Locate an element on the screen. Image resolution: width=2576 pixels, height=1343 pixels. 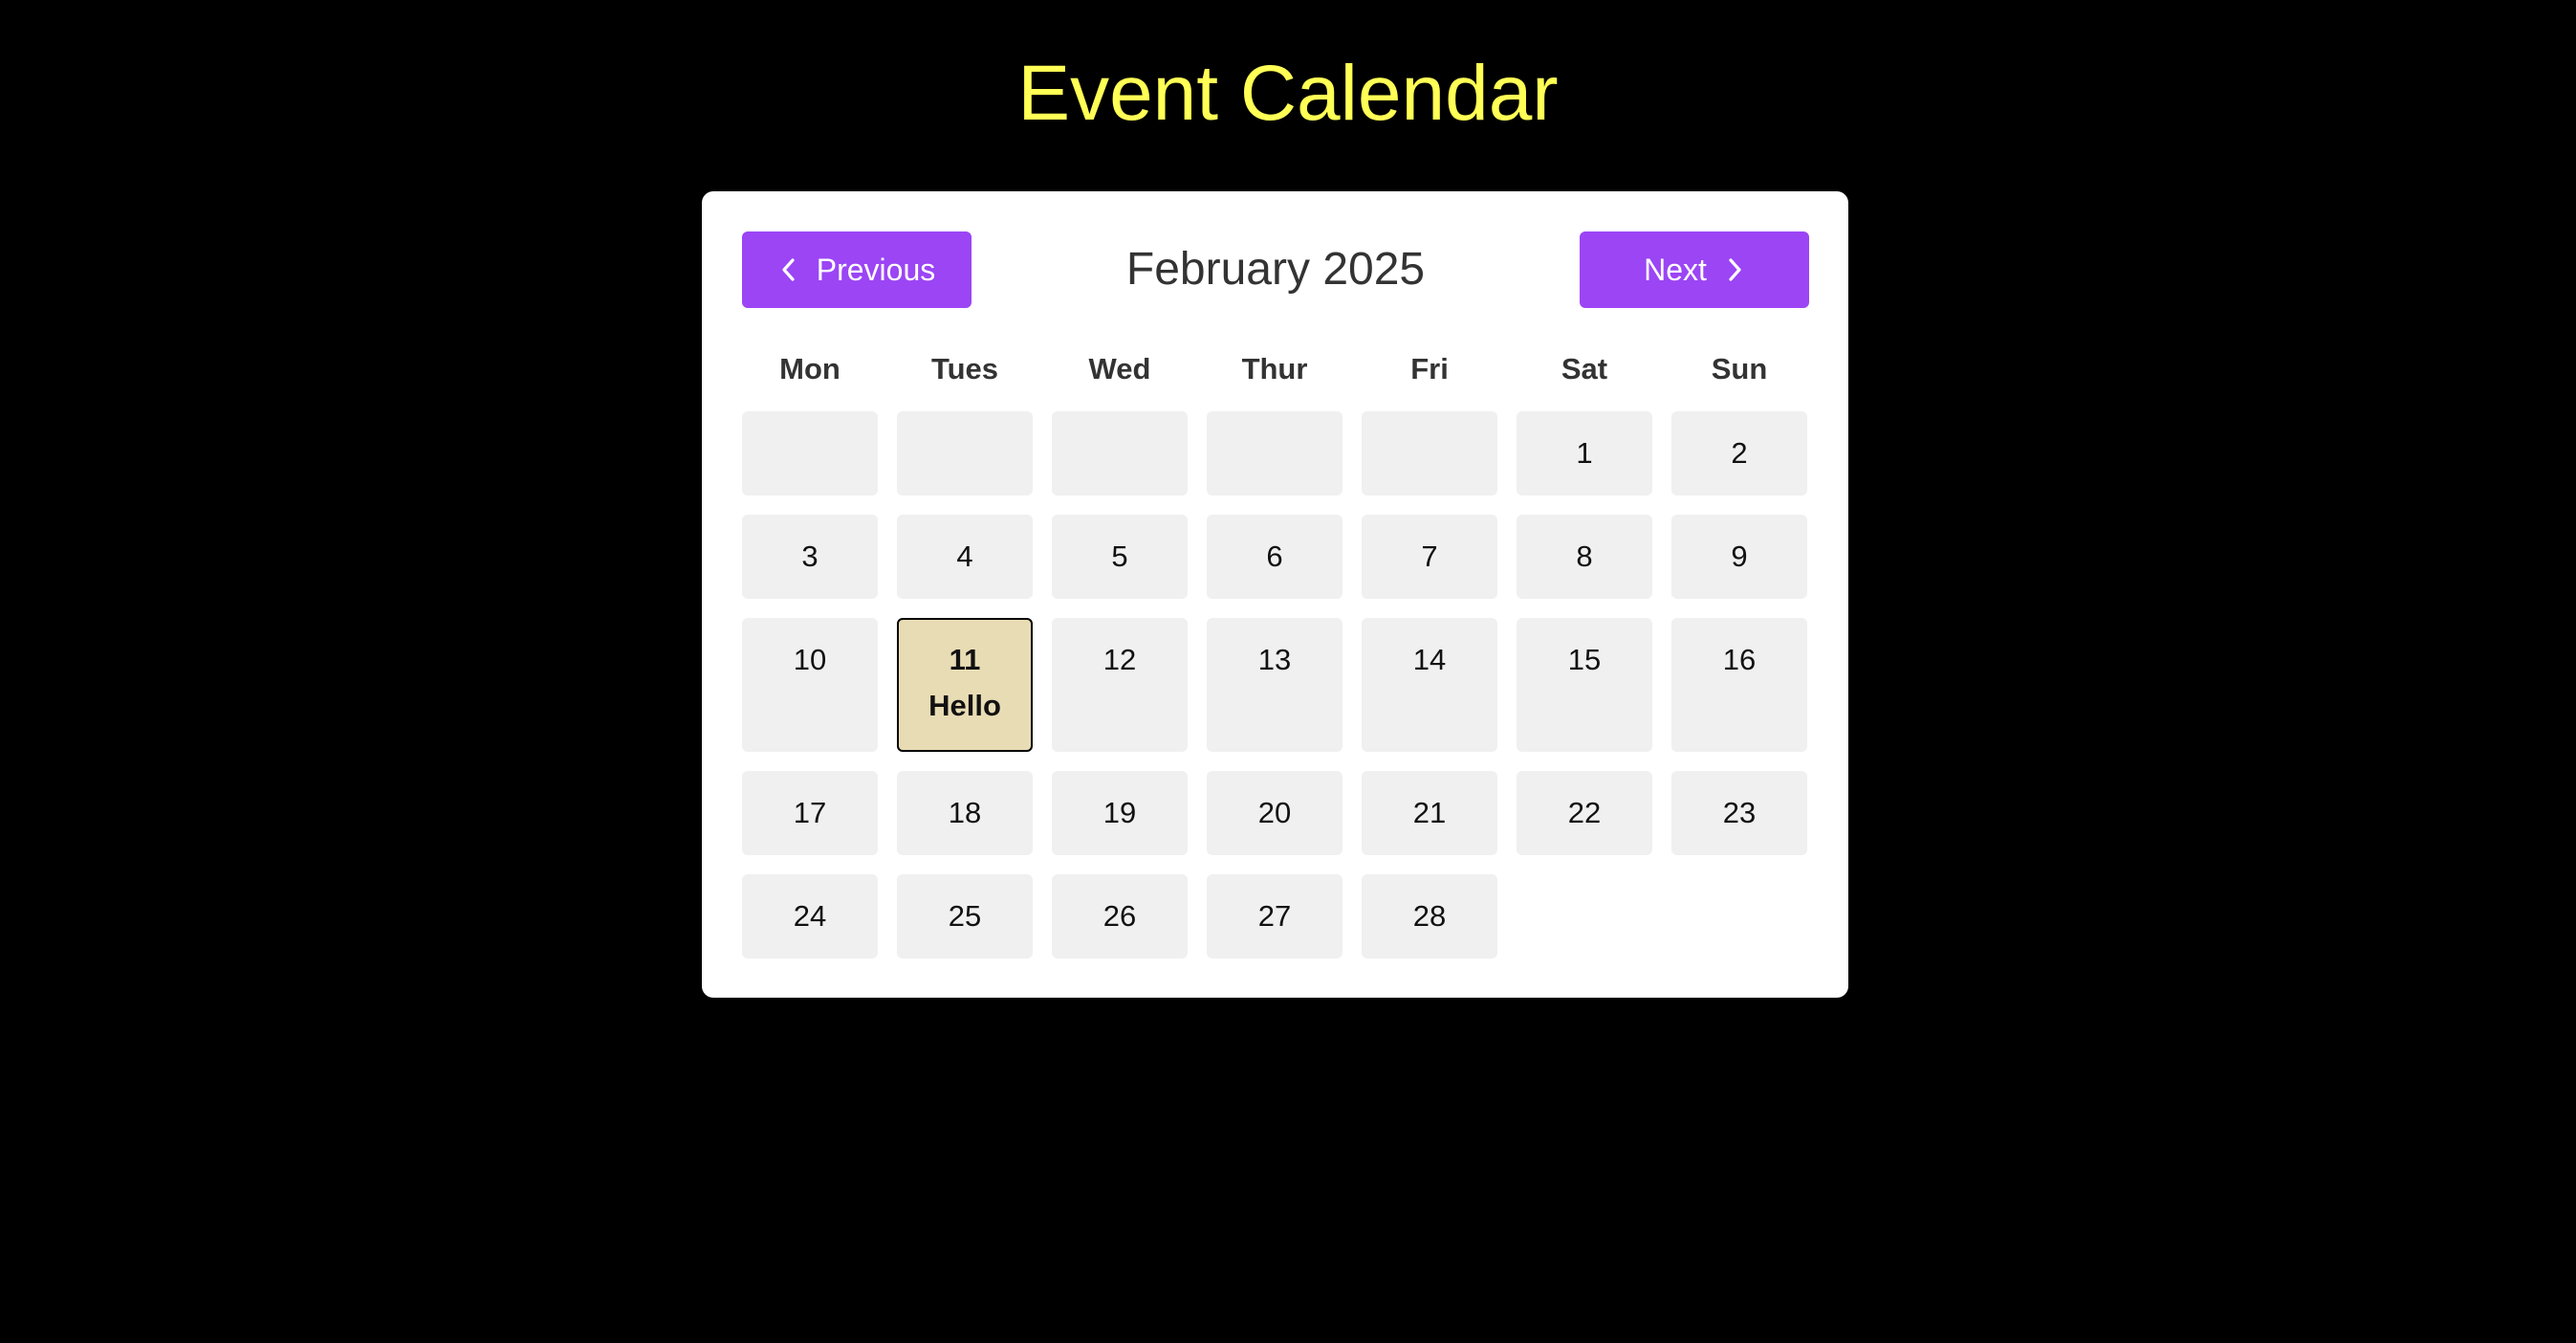
day-cell: 18 is located at coordinates (965, 813).